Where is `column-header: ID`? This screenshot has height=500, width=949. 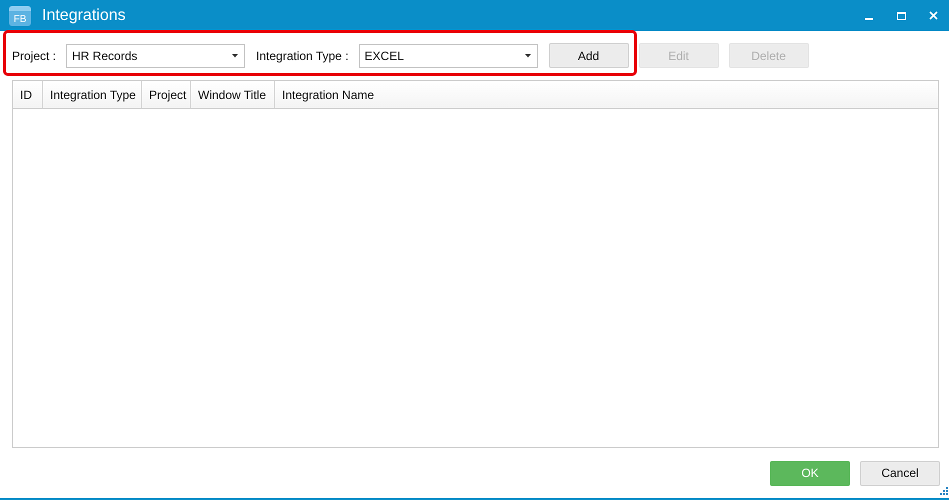 column-header: ID is located at coordinates (28, 94).